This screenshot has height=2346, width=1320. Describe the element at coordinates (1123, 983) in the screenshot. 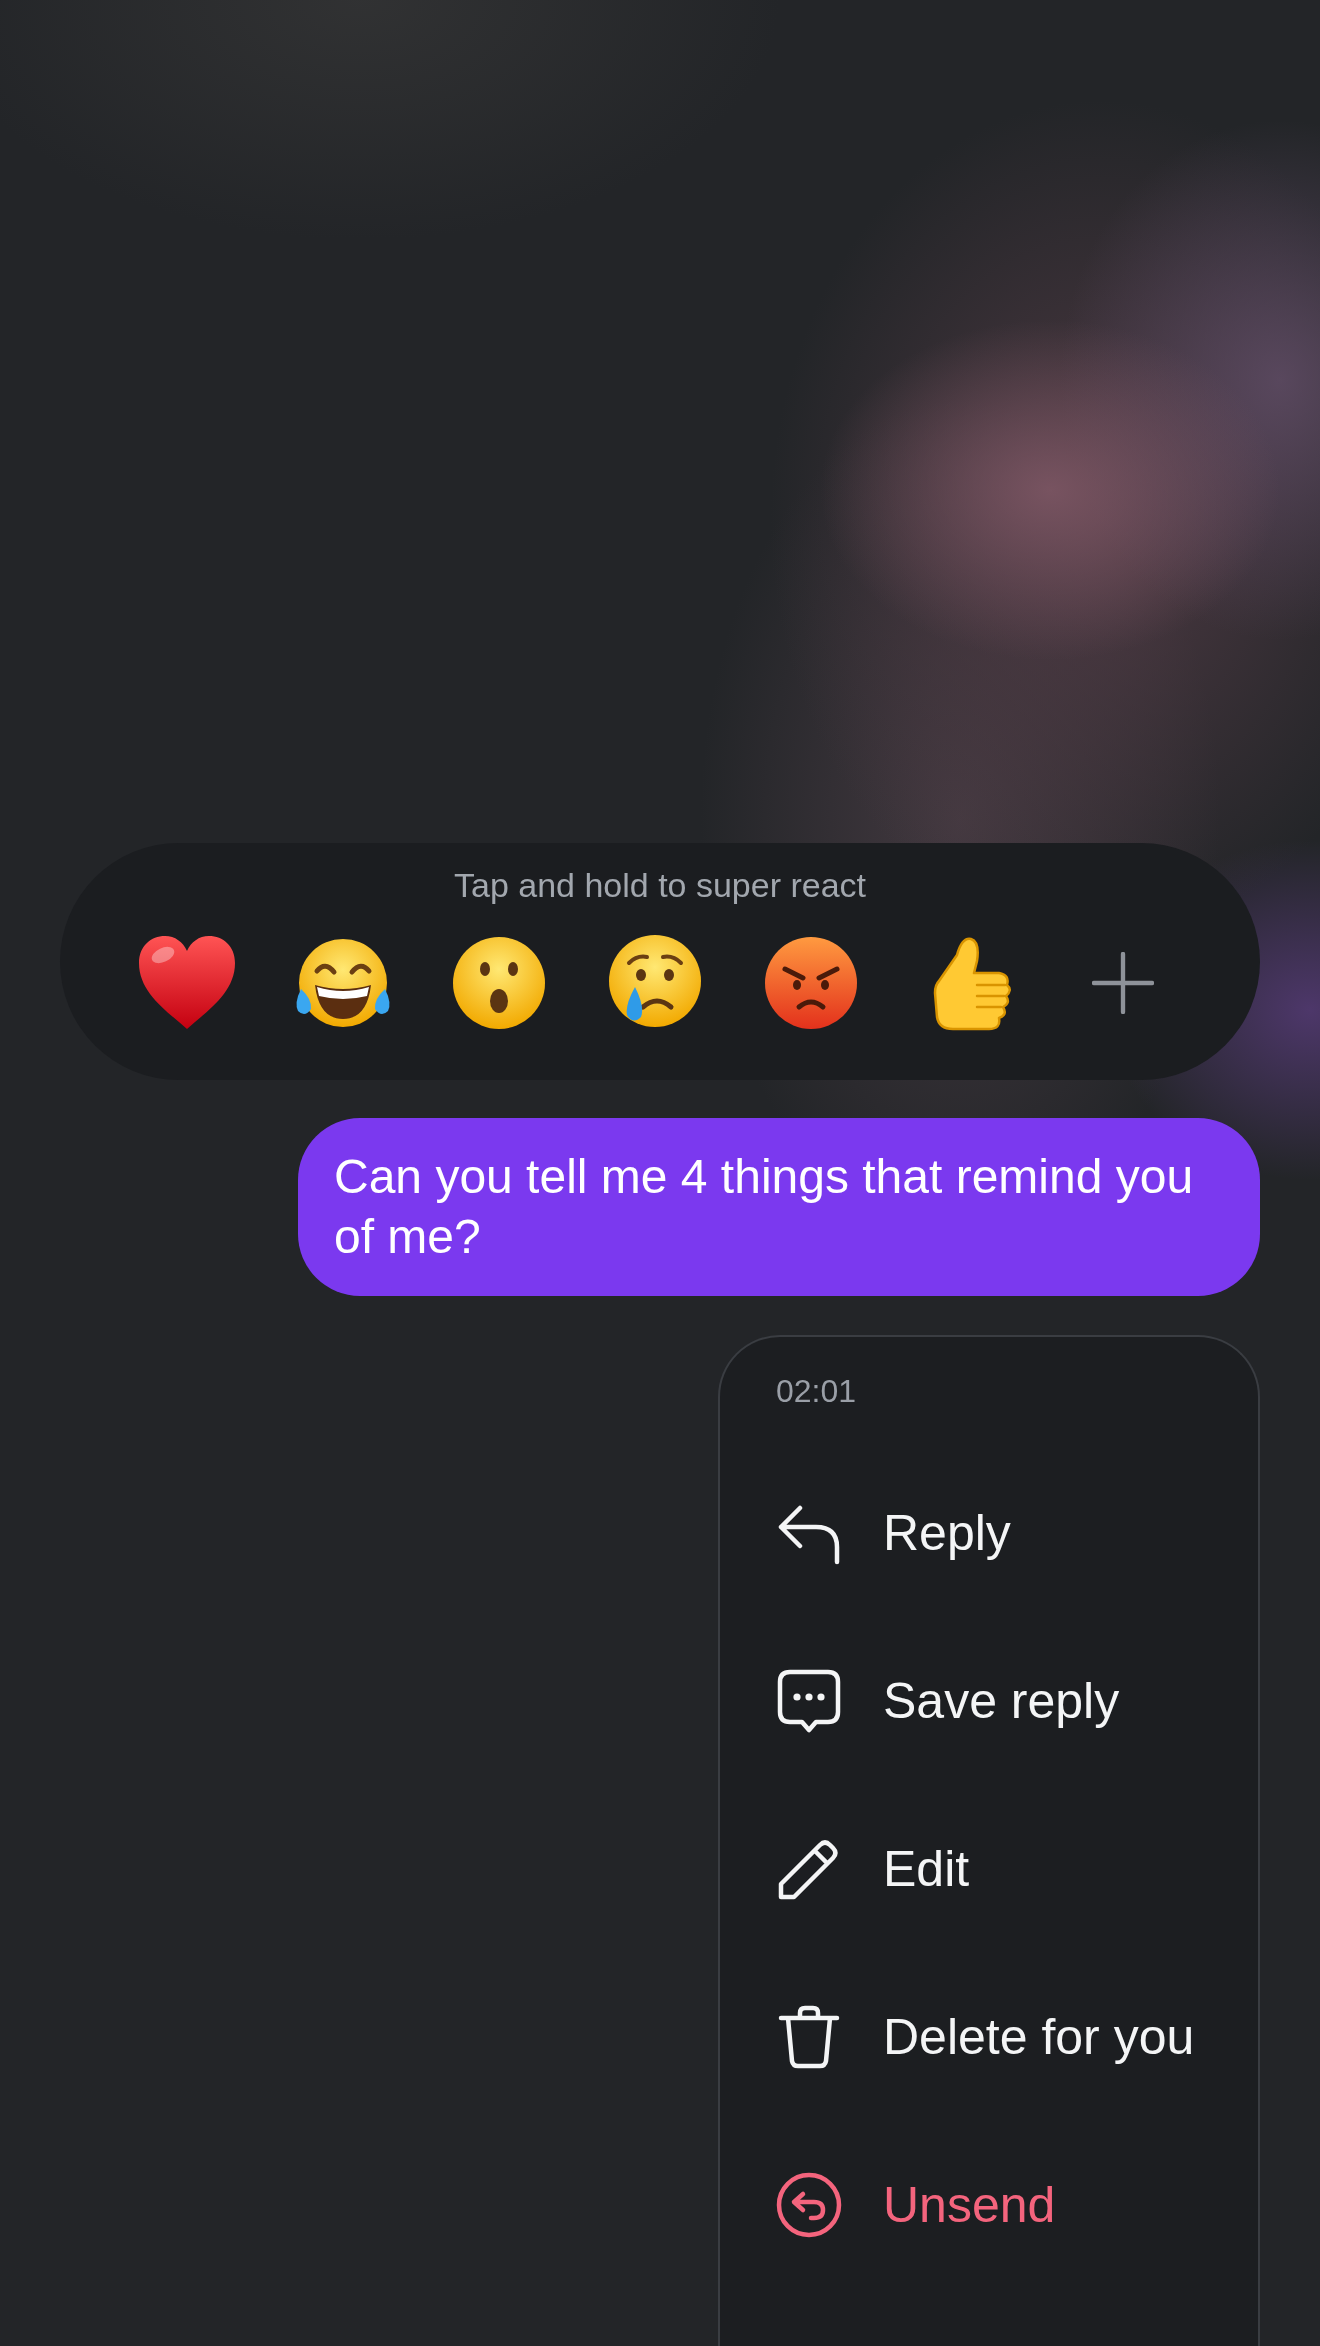

I see `plus-icon` at that location.